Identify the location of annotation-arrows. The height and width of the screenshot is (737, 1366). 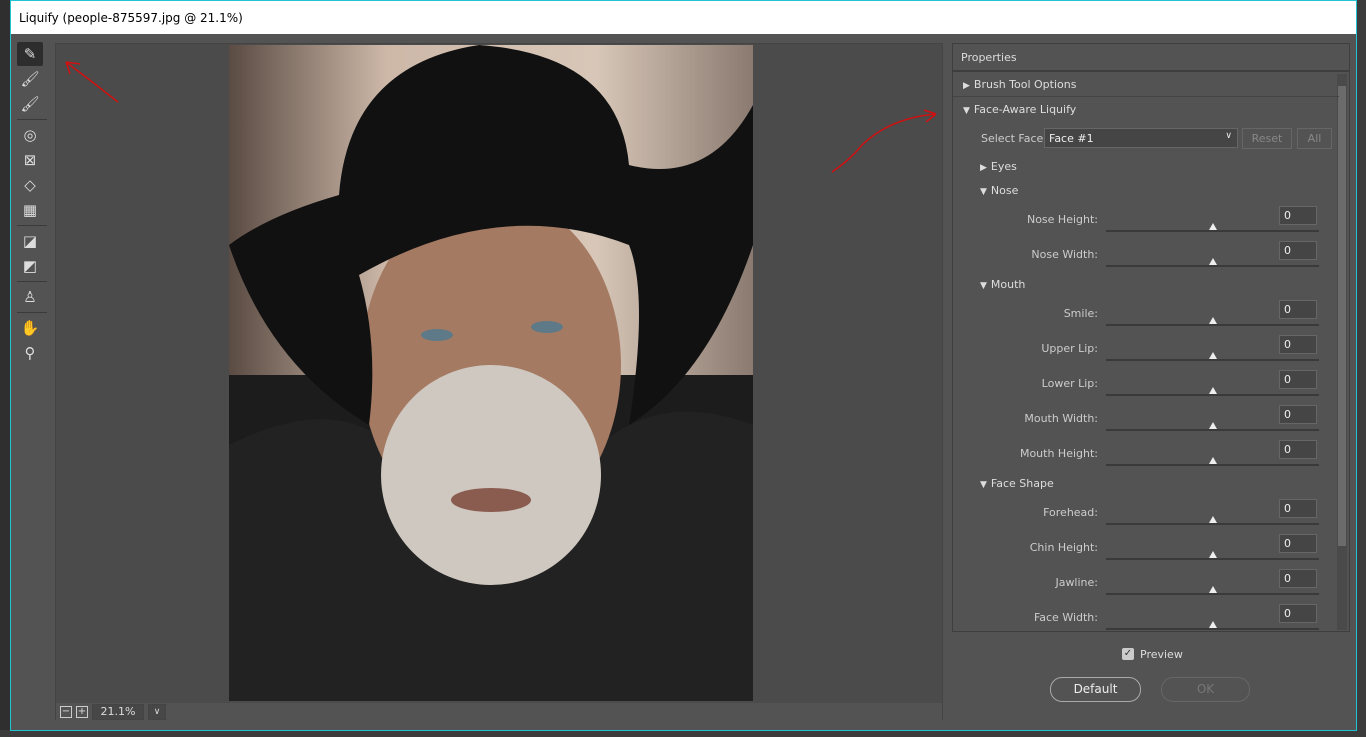
(501, 117).